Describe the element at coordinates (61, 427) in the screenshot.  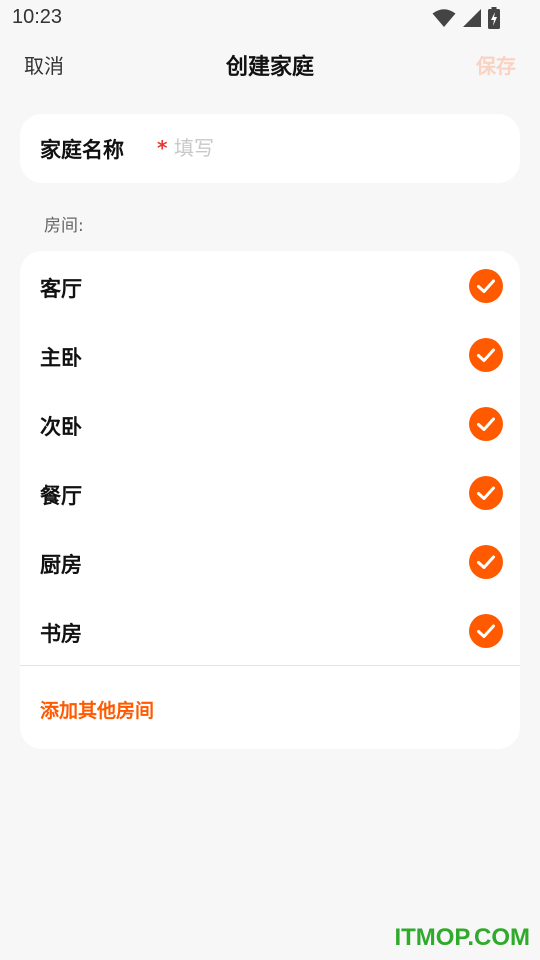
I see `room-name: 次卧` at that location.